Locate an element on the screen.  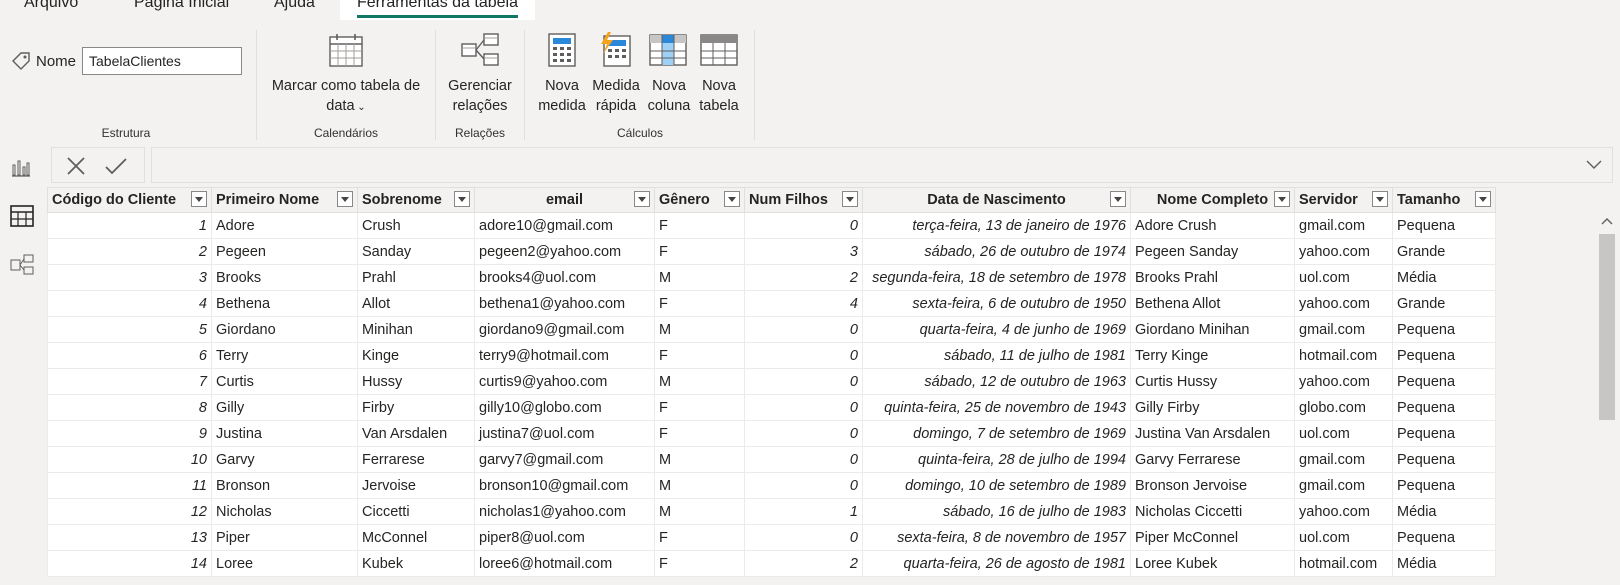
table-cell: Nicholas is located at coordinates (284, 511).